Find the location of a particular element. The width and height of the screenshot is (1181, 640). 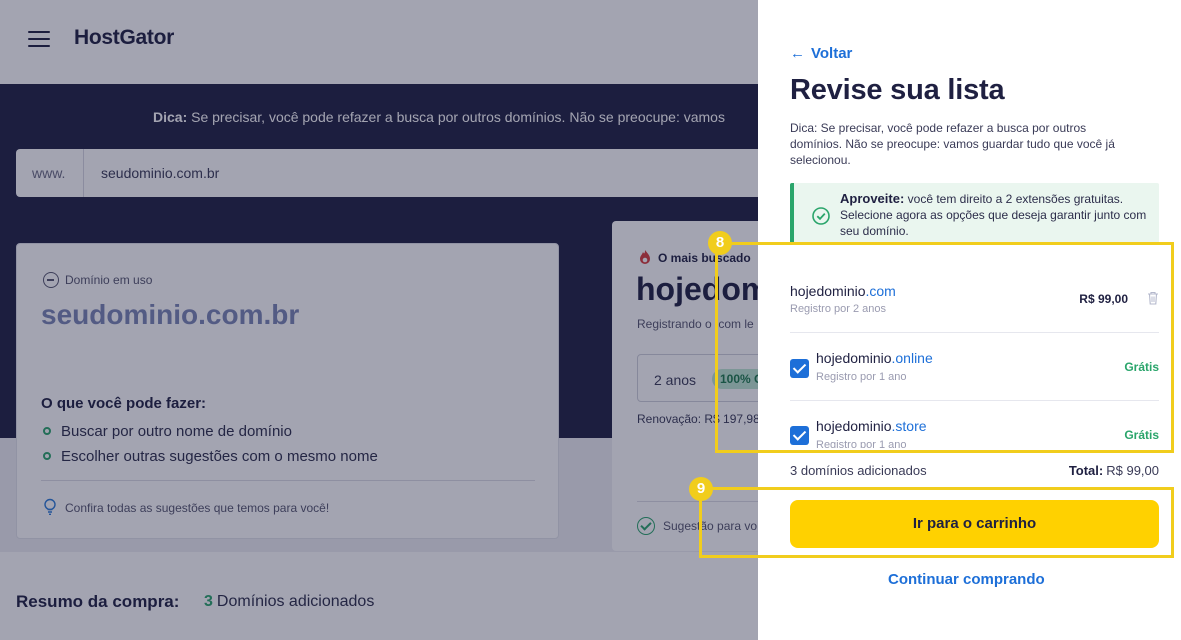

arrow-left-icon: ← is located at coordinates (797, 53).